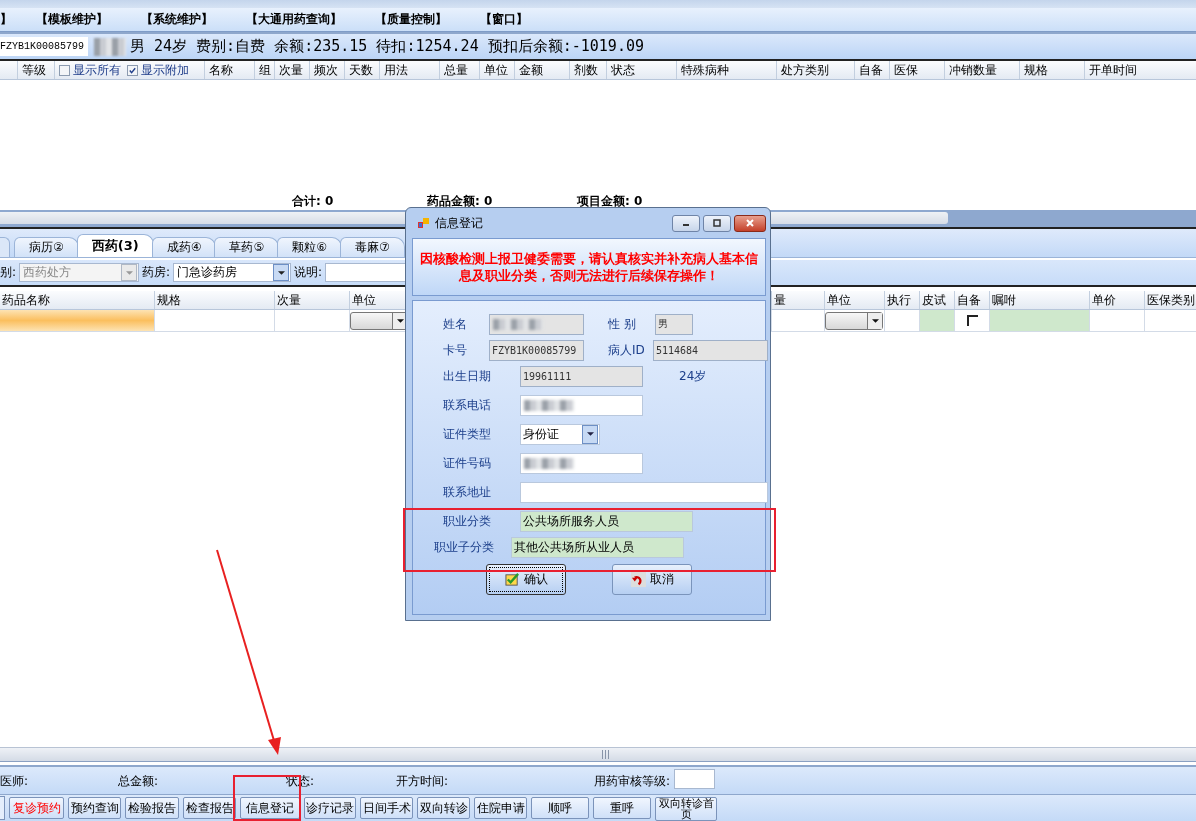 Image resolution: width=1196 pixels, height=821 pixels. Describe the element at coordinates (632, 781) in the screenshot. I see `status-label: 用药审核等级:` at that location.